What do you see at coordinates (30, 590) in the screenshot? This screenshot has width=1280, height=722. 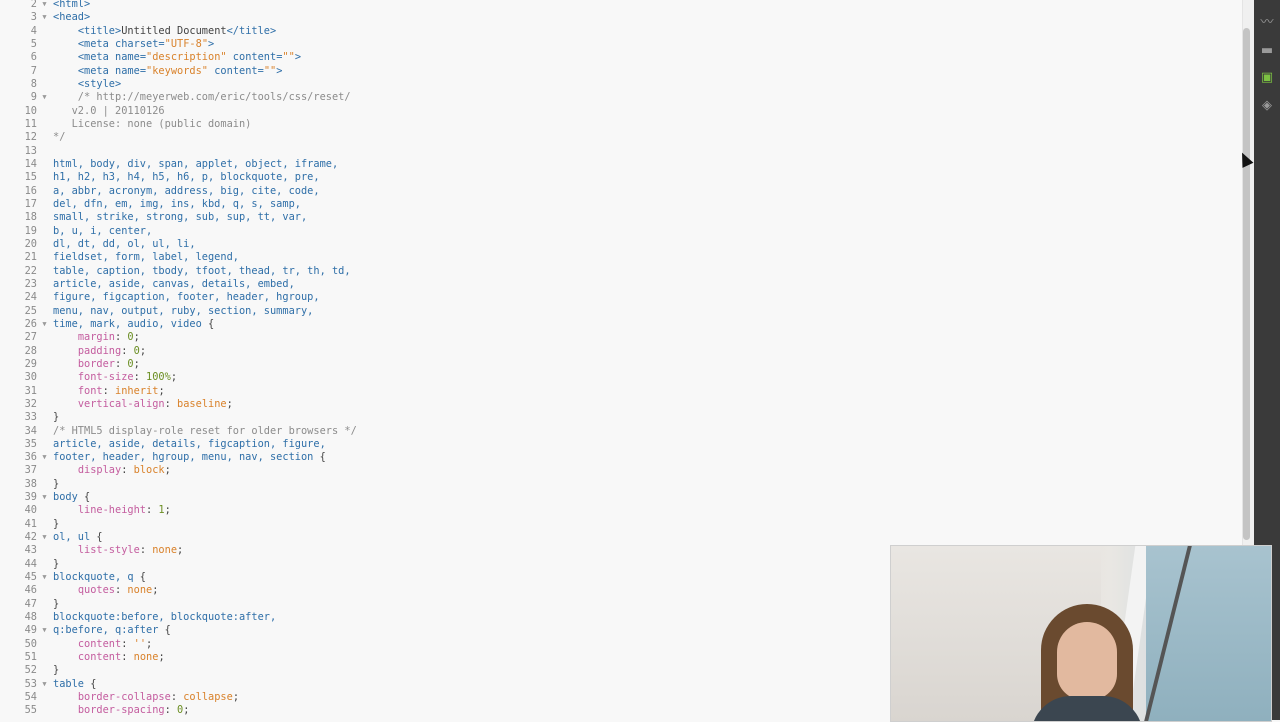 I see `line-number: 46` at bounding box center [30, 590].